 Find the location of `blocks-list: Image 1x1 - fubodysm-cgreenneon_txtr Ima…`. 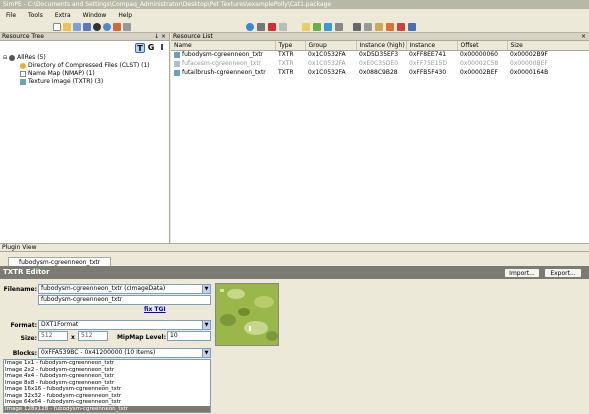

blocks-list: Image 1x1 - fubodysm-cgreenneon_txtr Ima… is located at coordinates (107, 386).